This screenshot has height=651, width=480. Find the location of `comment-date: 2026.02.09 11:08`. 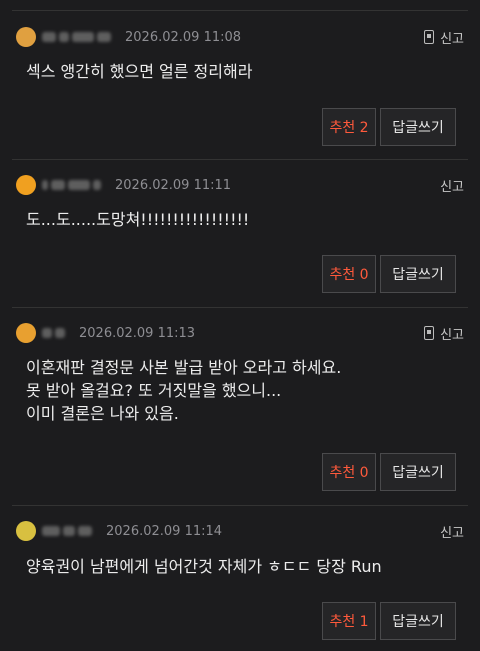

comment-date: 2026.02.09 11:08 is located at coordinates (183, 37).